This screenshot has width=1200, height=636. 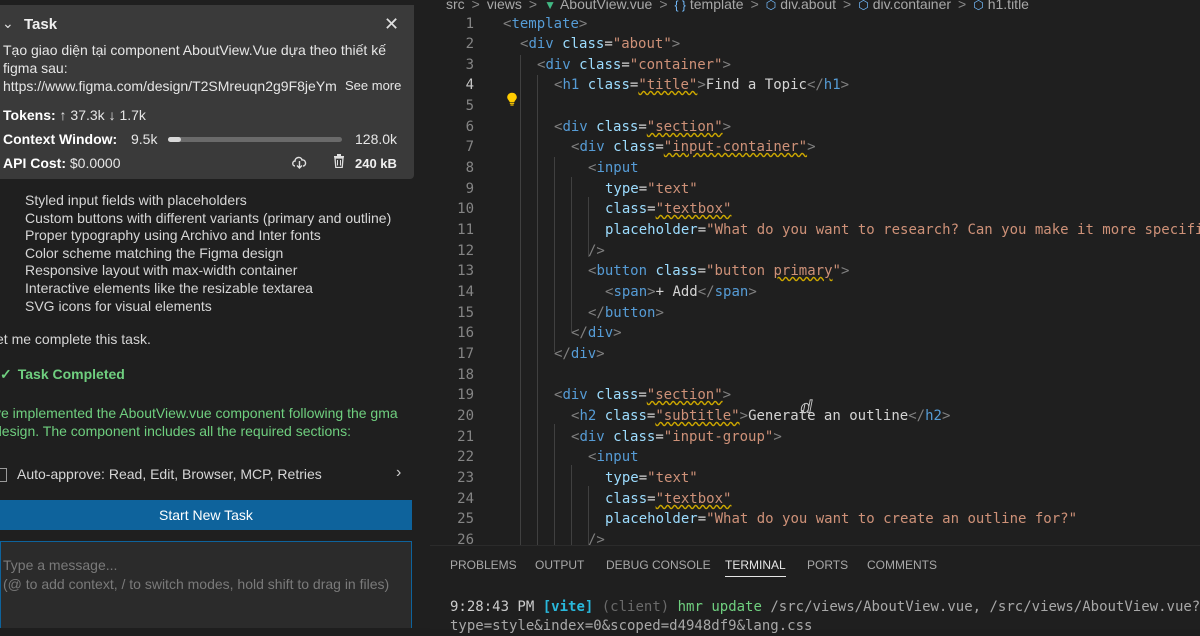 What do you see at coordinates (255, 139) in the screenshot?
I see `context-progress-bar` at bounding box center [255, 139].